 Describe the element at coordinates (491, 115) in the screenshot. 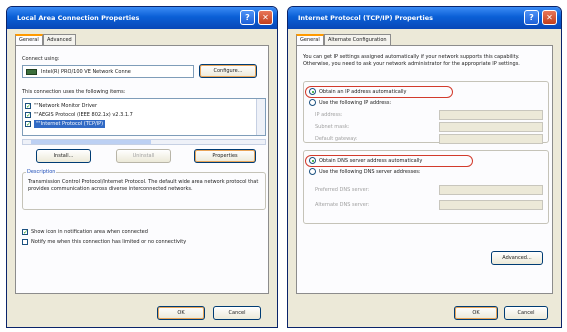

I see `ip-address-field` at that location.